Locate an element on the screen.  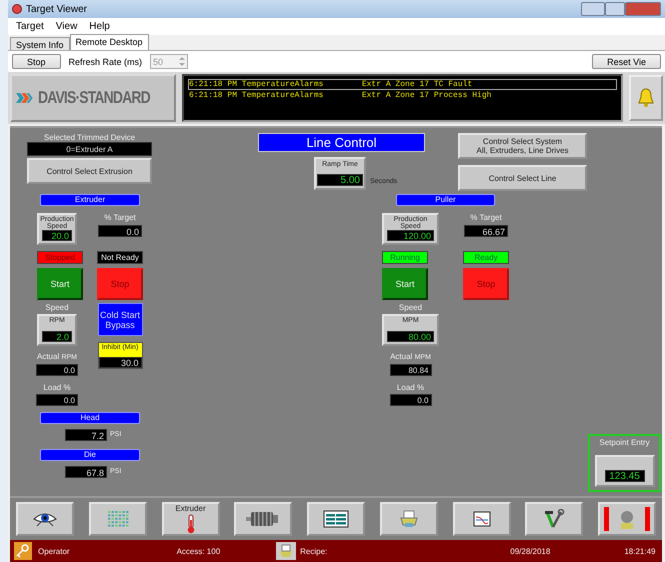
bell-button is located at coordinates (646, 98).